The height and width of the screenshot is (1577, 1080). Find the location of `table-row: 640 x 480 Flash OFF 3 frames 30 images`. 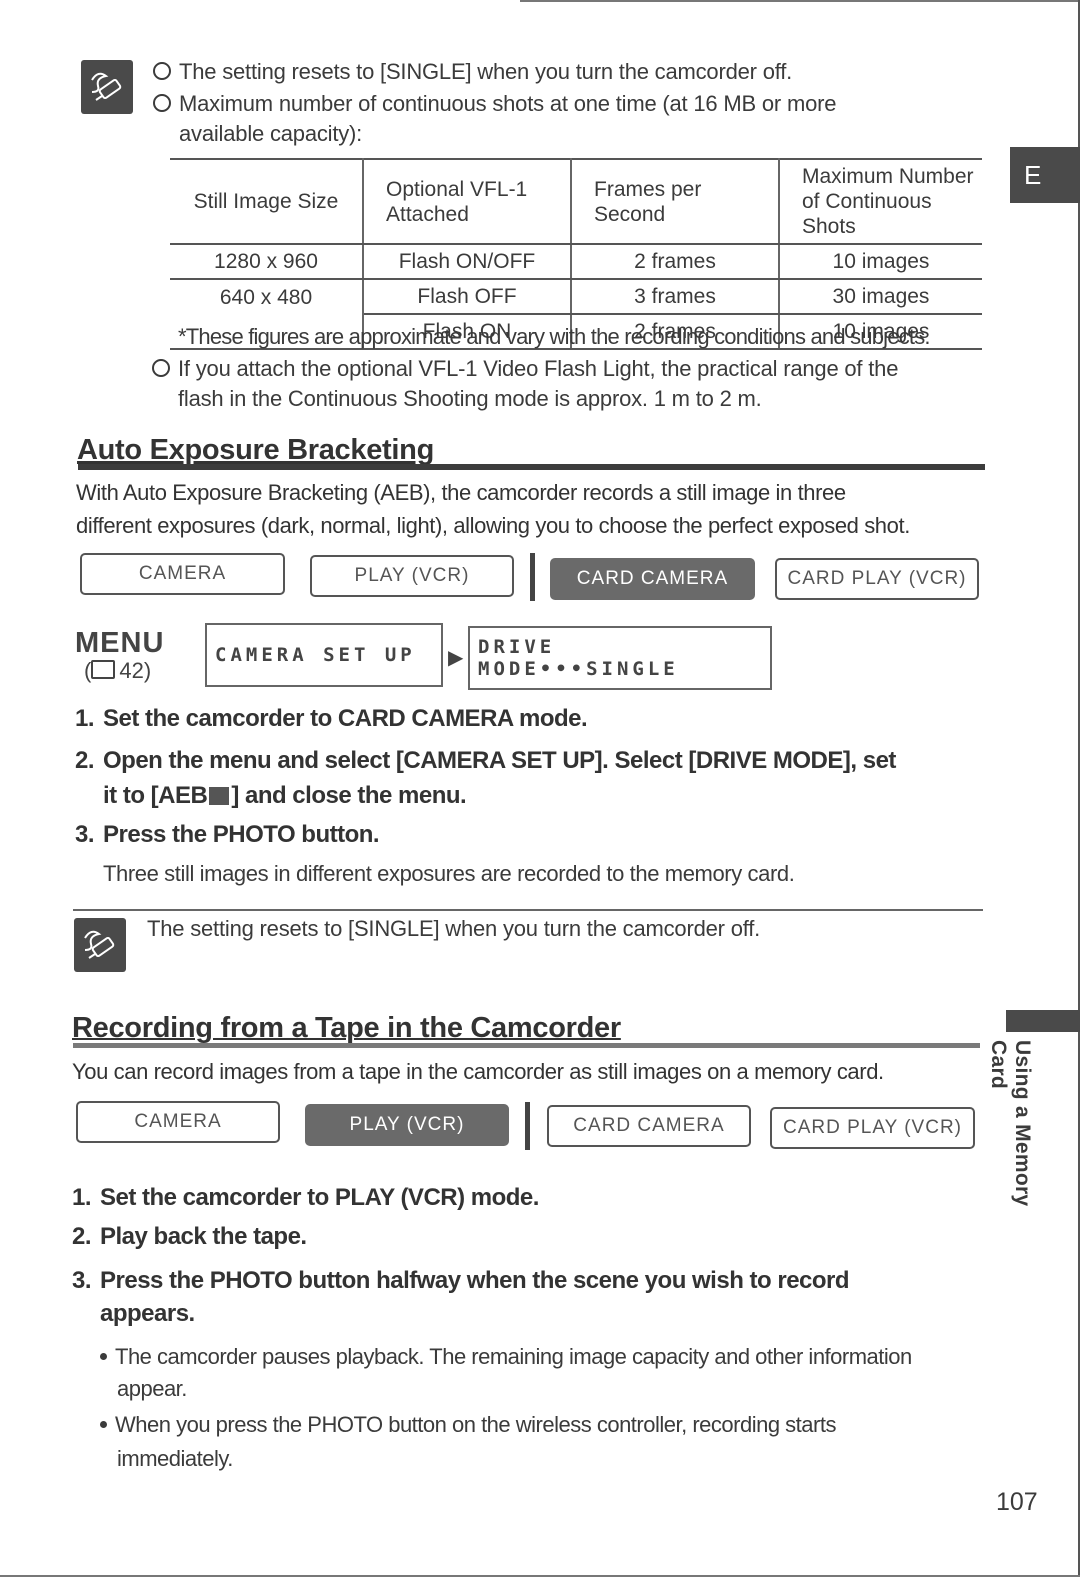

table-row: 640 x 480 Flash OFF 3 frames 30 images is located at coordinates (576, 297).